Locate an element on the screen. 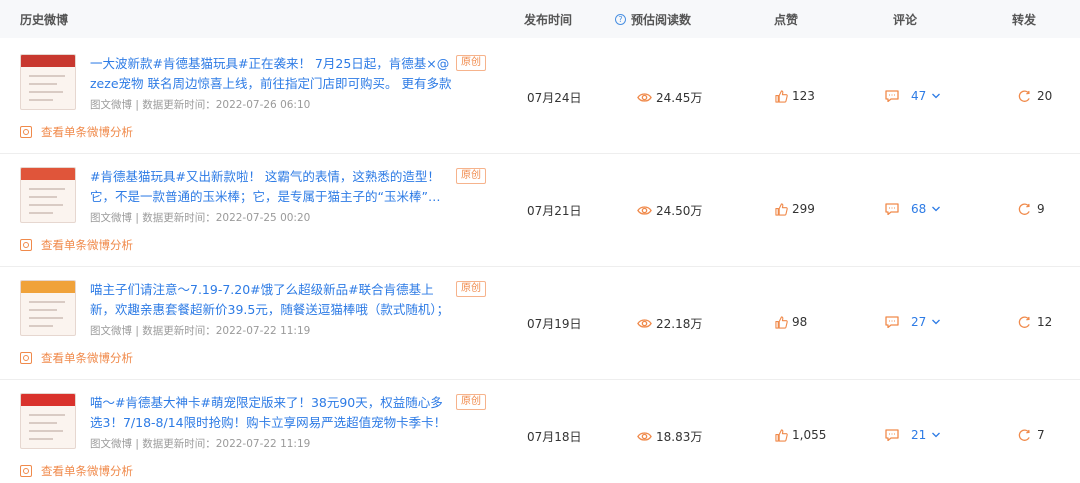 This screenshot has width=1080, height=483. reposts: 9 is located at coordinates (1031, 209).